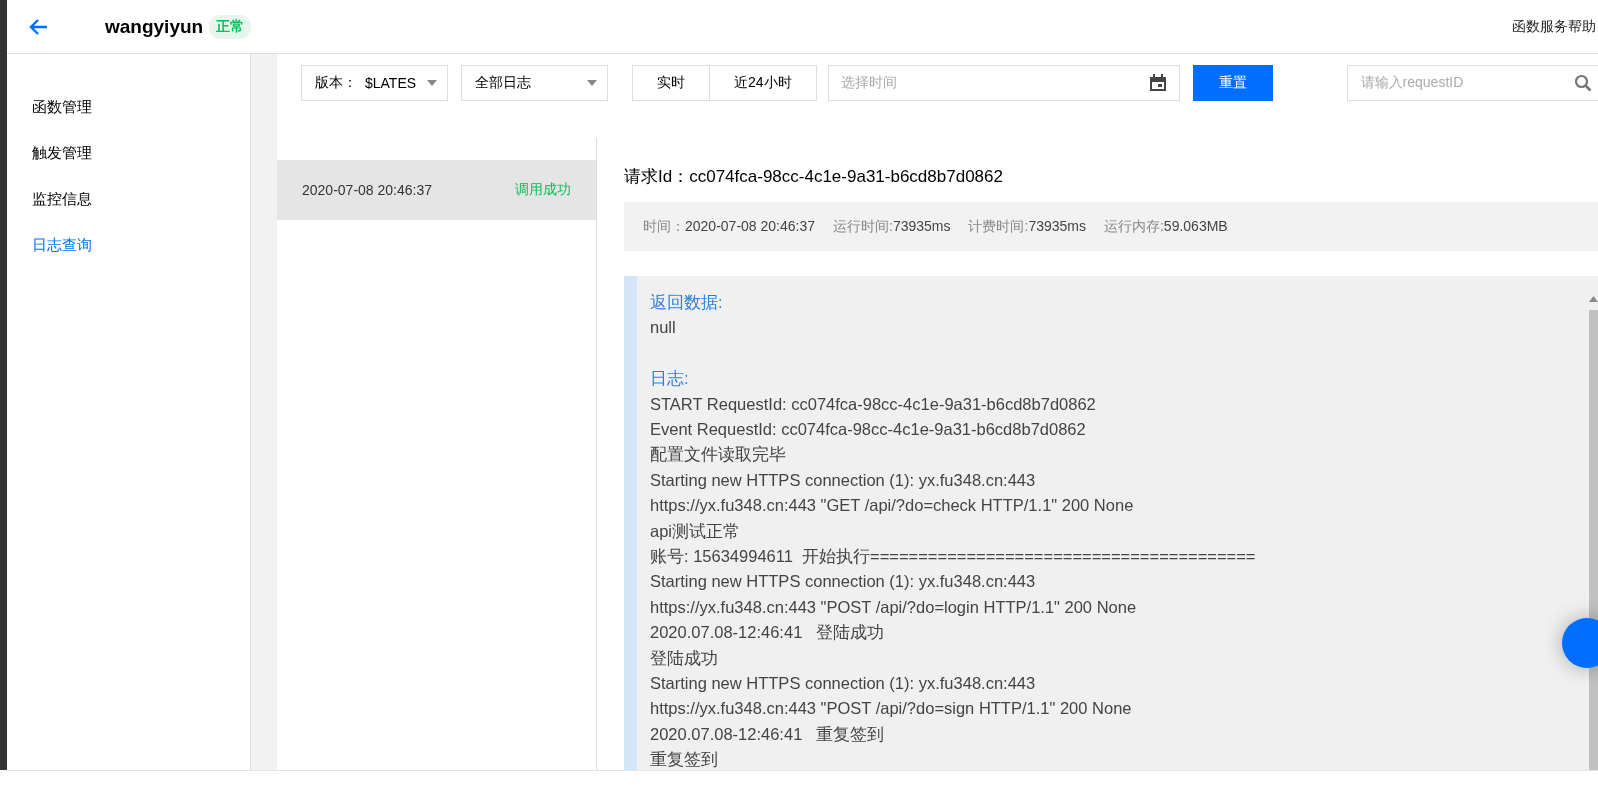  Describe the element at coordinates (768, 633) in the screenshot. I see `log-line: 2020.07.08-12:46:41 登陆成功` at that location.